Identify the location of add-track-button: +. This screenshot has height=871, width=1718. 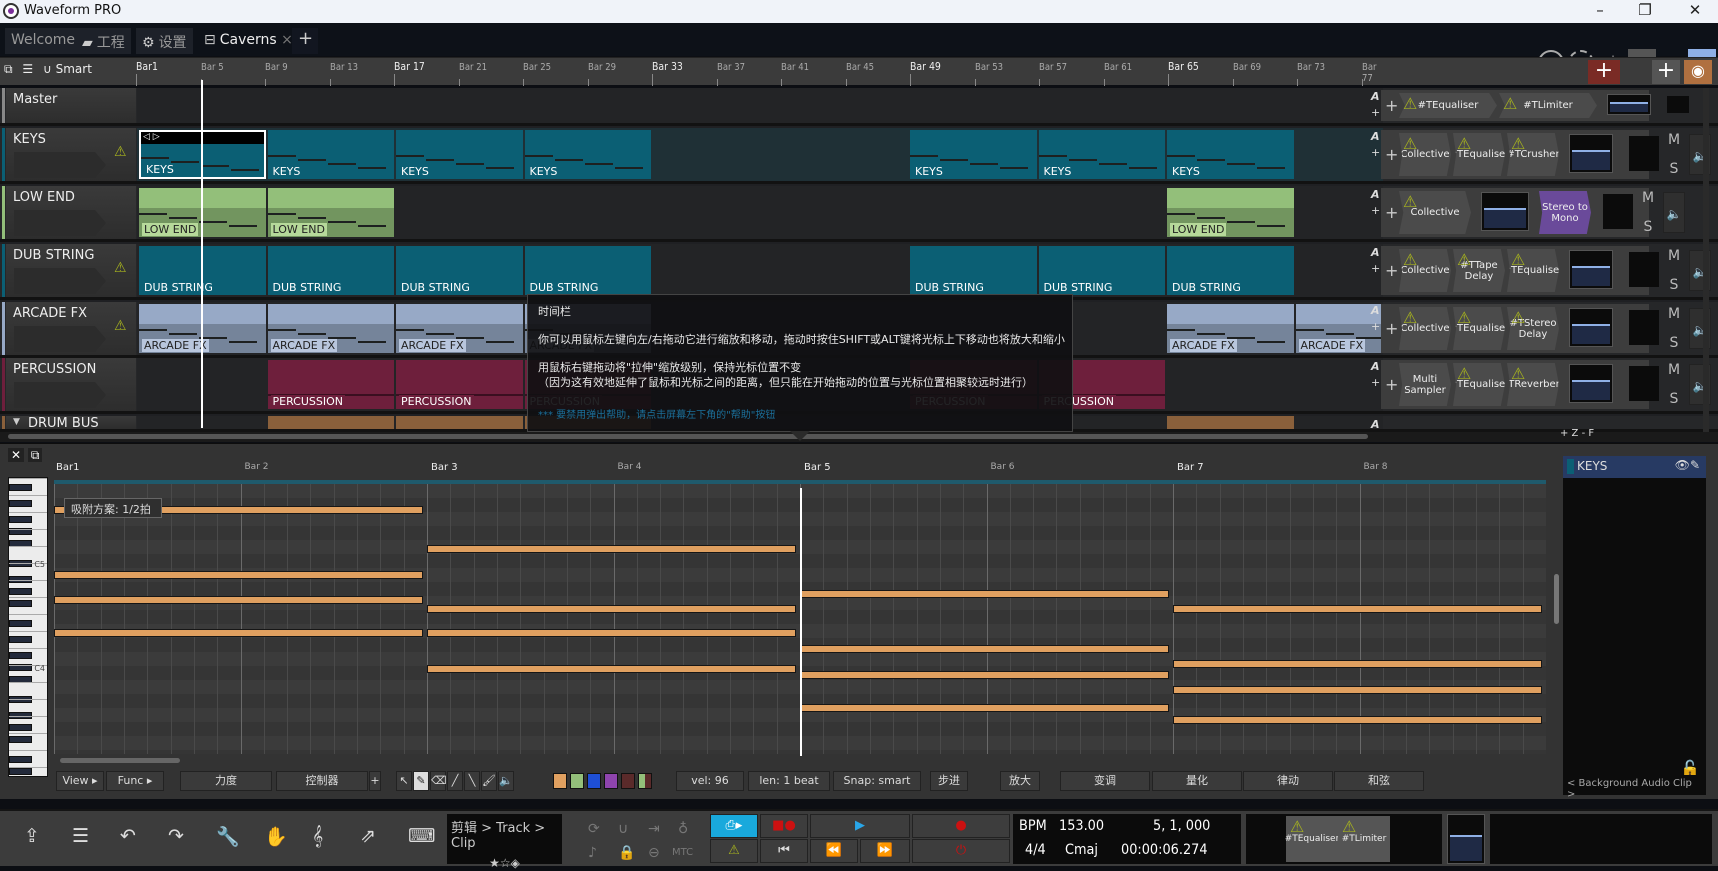
(1604, 72).